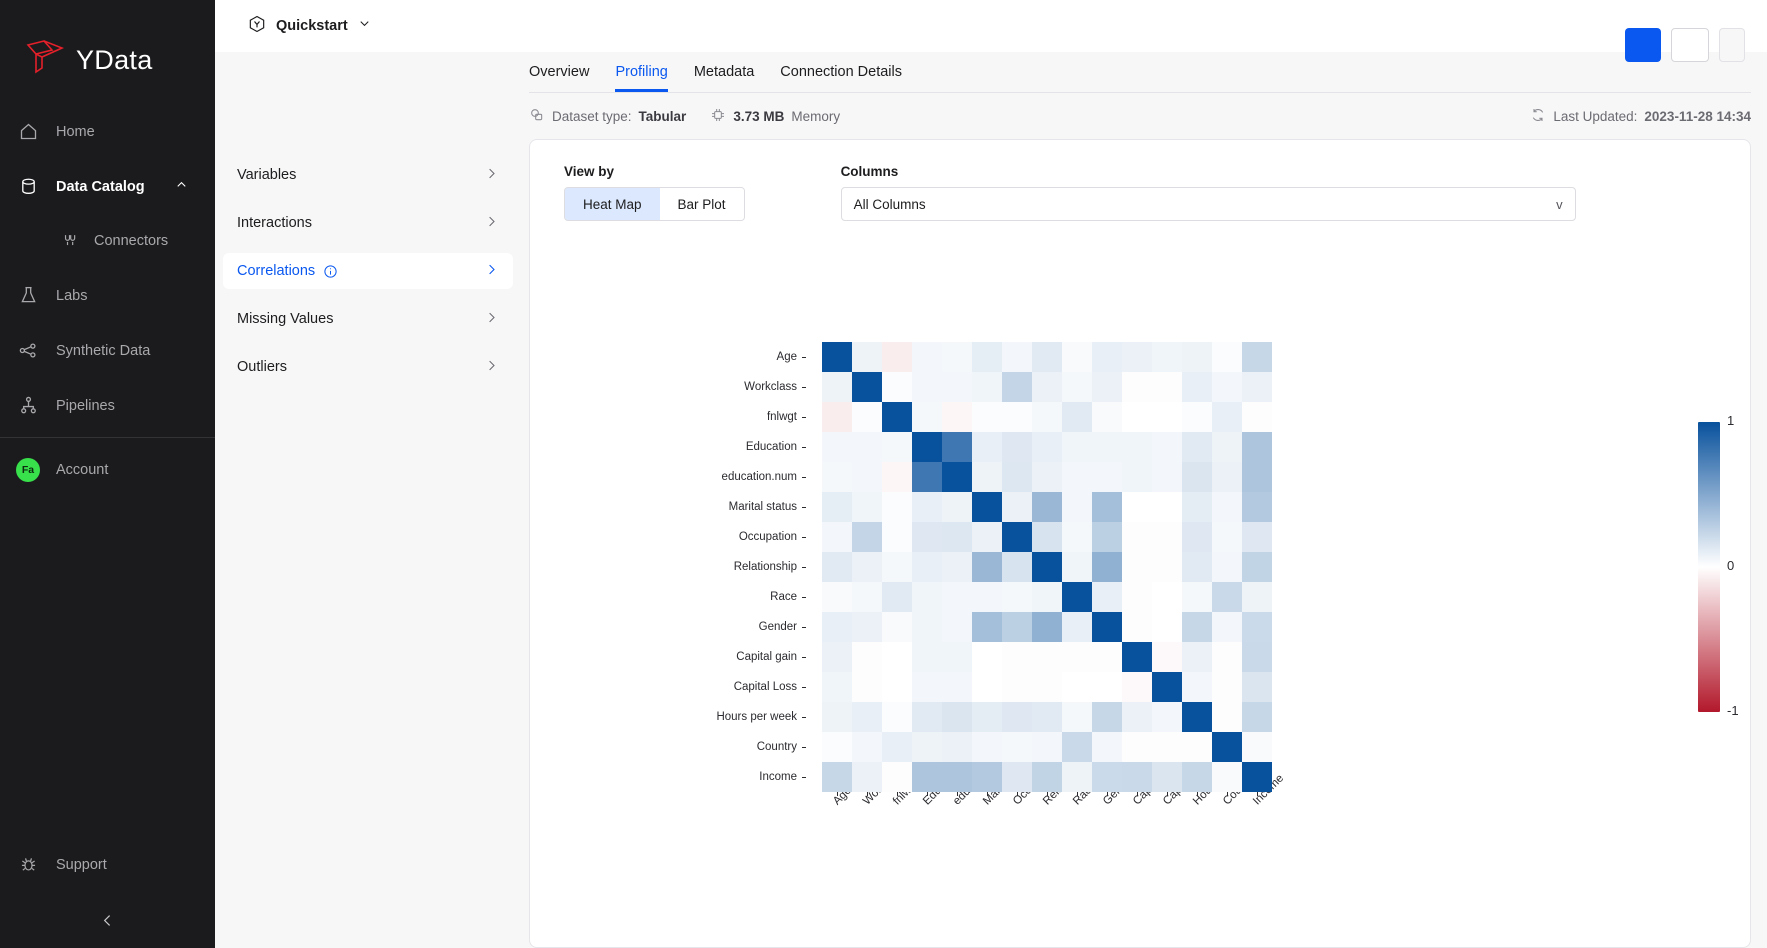 This screenshot has width=1767, height=948. I want to click on collapse-sidebar-button, so click(107, 920).